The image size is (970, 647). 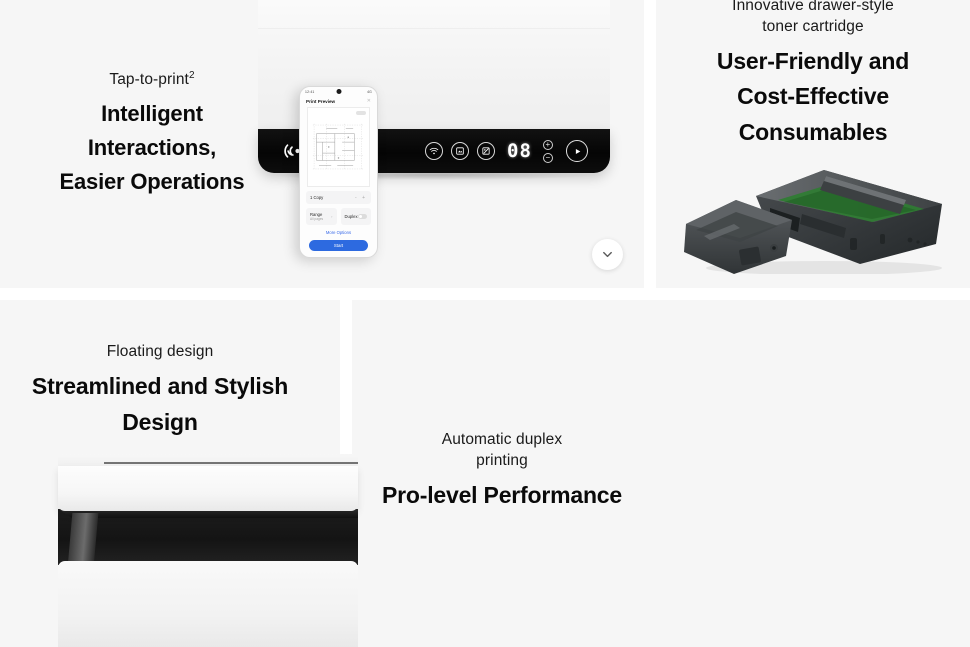 What do you see at coordinates (502, 439) in the screenshot?
I see `eyebrow-line: Automatic duplex` at bounding box center [502, 439].